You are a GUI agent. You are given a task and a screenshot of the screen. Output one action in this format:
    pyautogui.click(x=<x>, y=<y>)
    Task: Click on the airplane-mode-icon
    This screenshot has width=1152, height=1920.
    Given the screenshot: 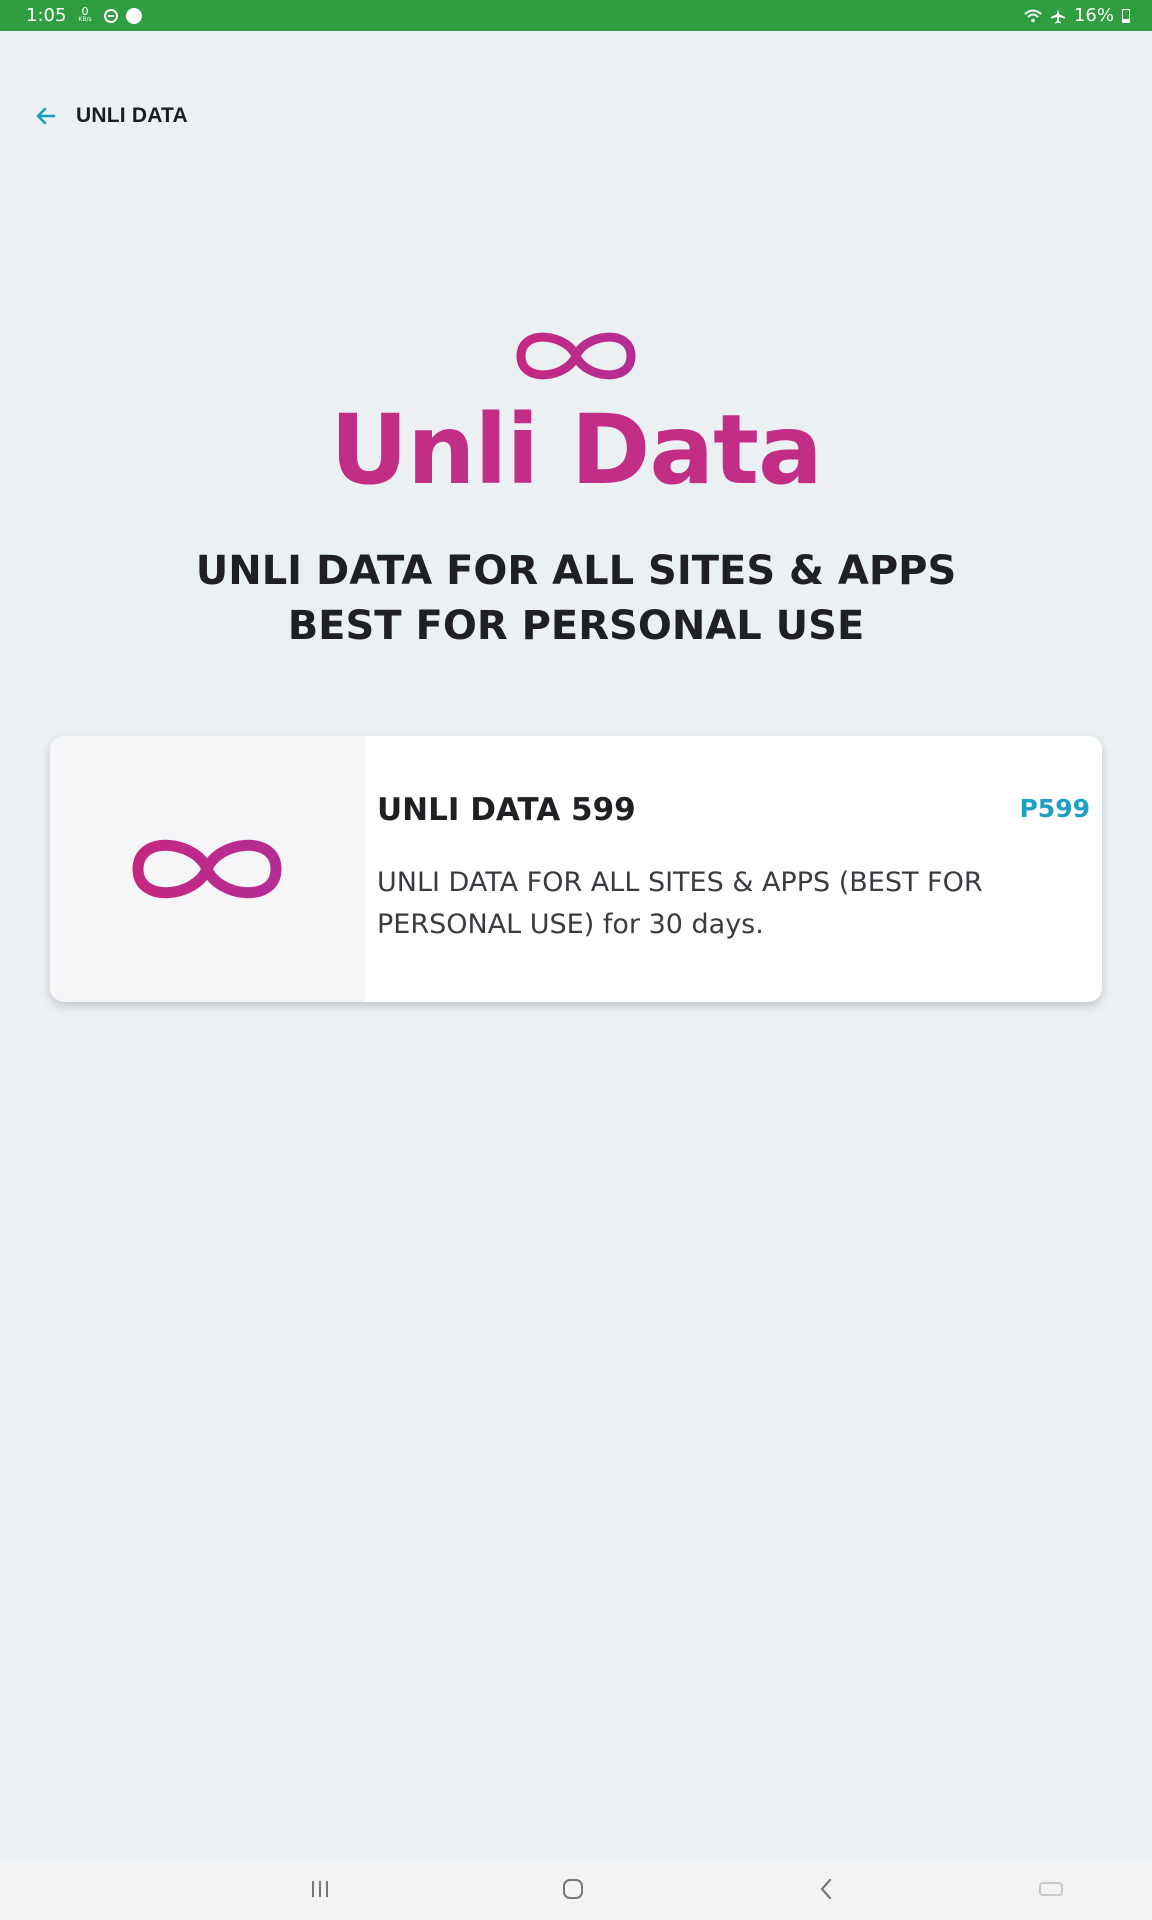 What is the action you would take?
    pyautogui.click(x=1057, y=15)
    